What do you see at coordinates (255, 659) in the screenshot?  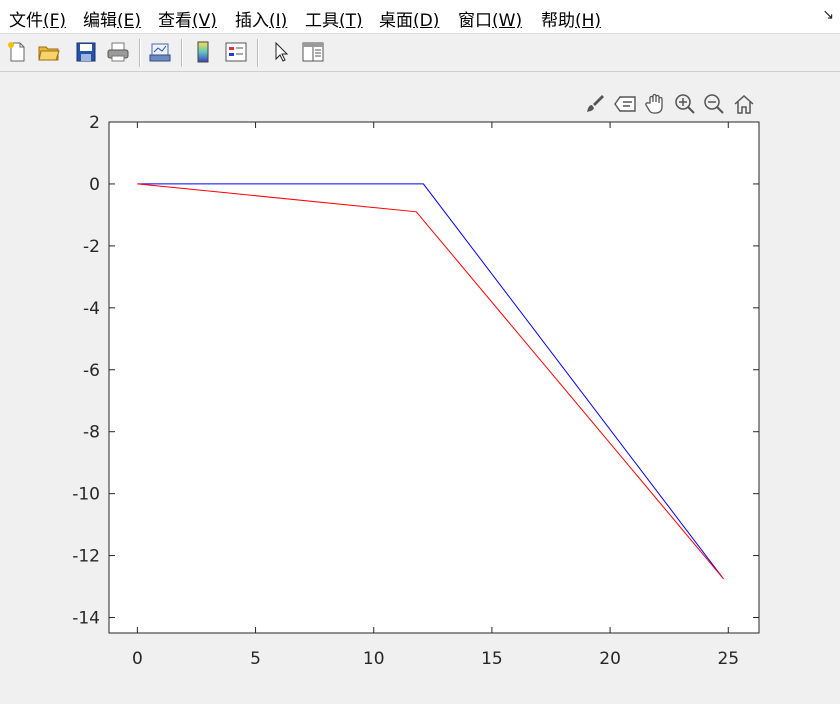 I see `x-tick-label: 5` at bounding box center [255, 659].